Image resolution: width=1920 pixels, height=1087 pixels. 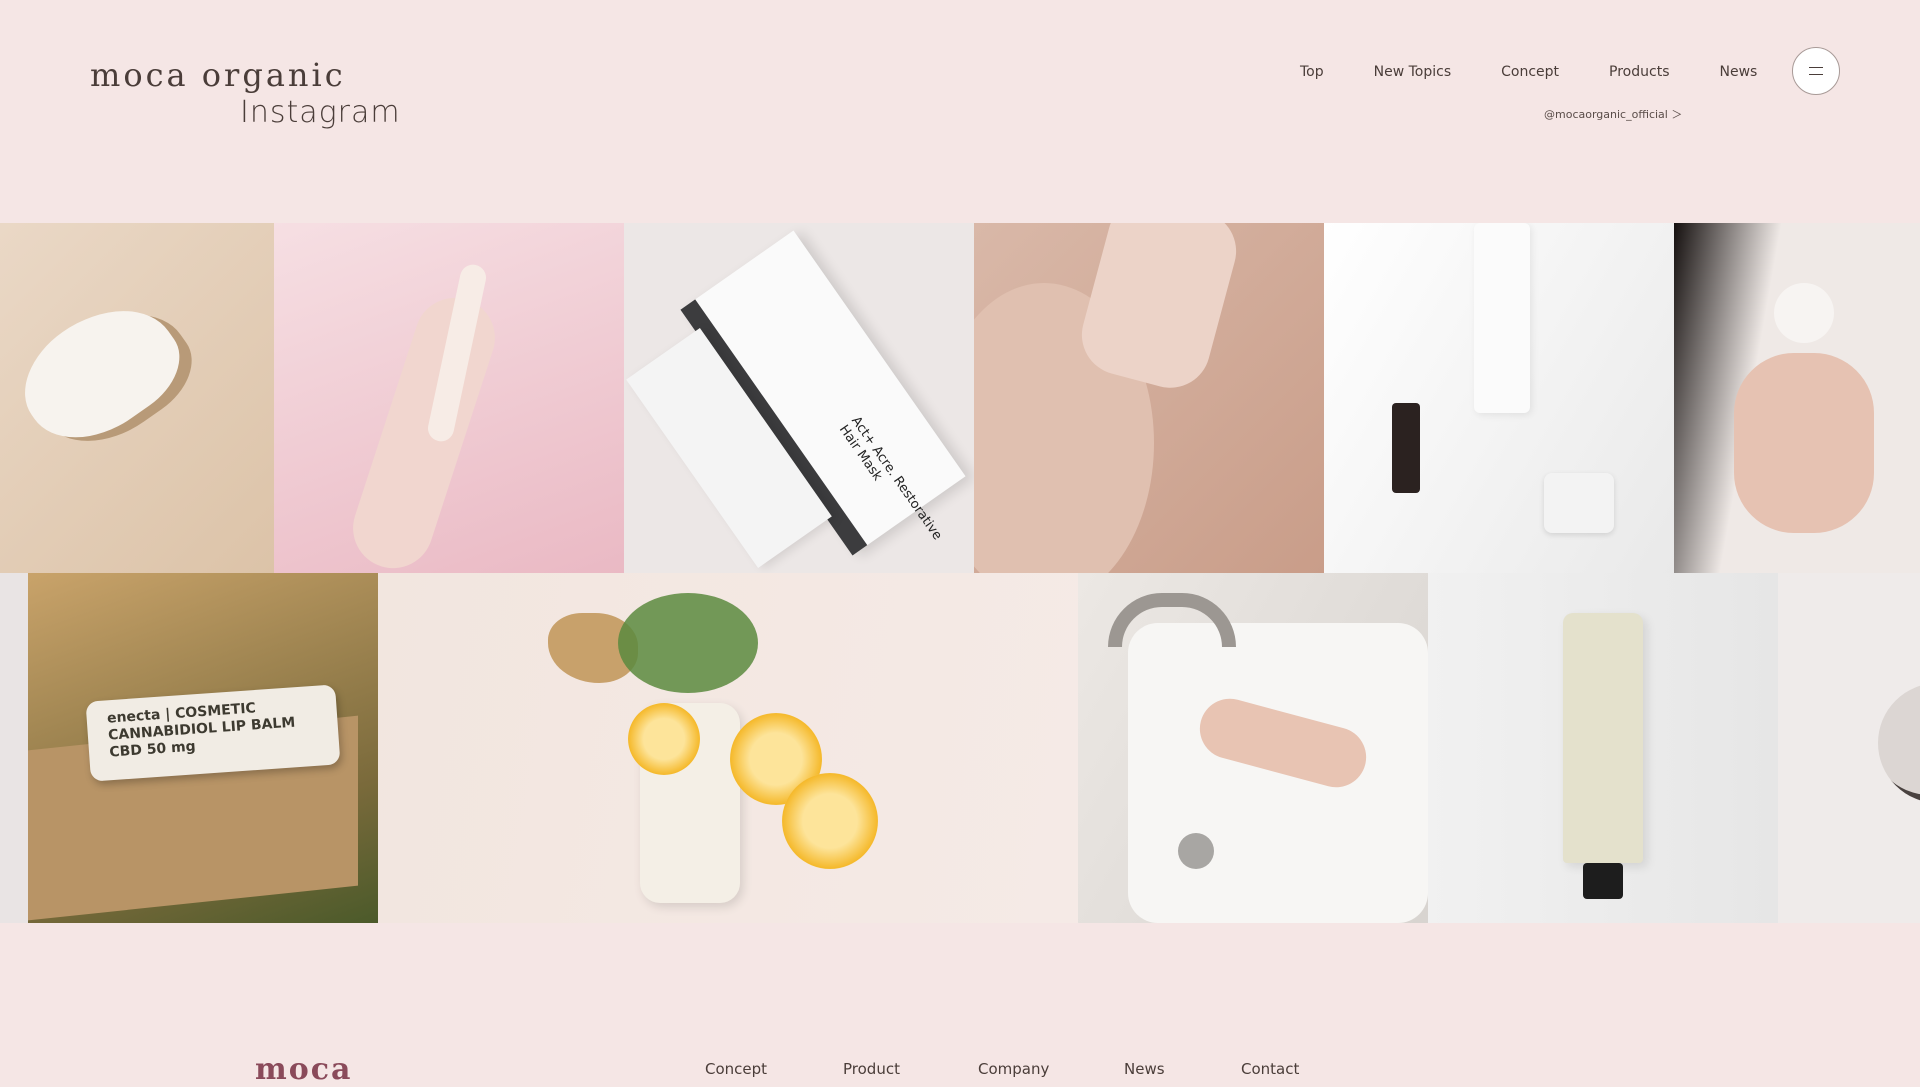 What do you see at coordinates (1013, 1069) in the screenshot?
I see `footer-link-company: Company` at bounding box center [1013, 1069].